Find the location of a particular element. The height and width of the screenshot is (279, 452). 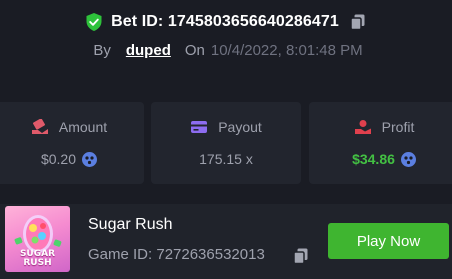

stat-card-amount: Amount $0.20 is located at coordinates (72, 143).